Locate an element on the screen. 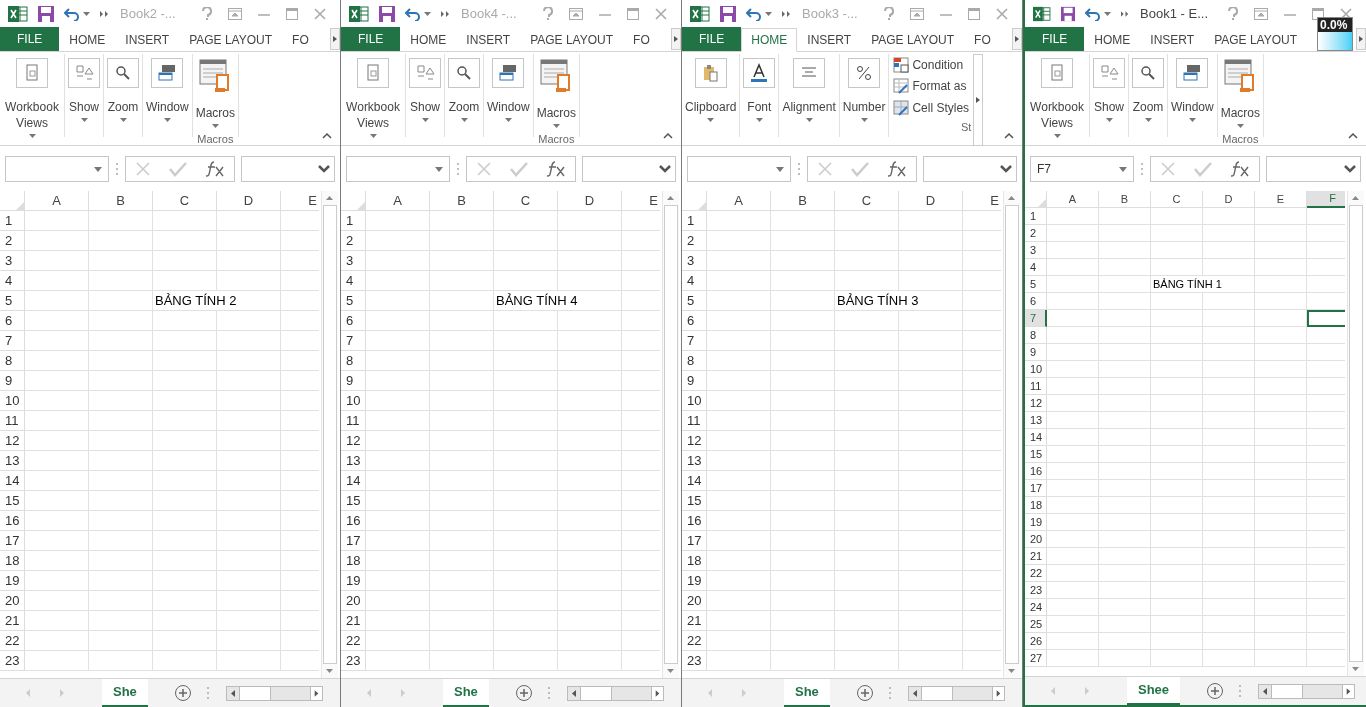 Image resolution: width=1366 pixels, height=707 pixels. vertical-scrollbar is located at coordinates (1011, 434).